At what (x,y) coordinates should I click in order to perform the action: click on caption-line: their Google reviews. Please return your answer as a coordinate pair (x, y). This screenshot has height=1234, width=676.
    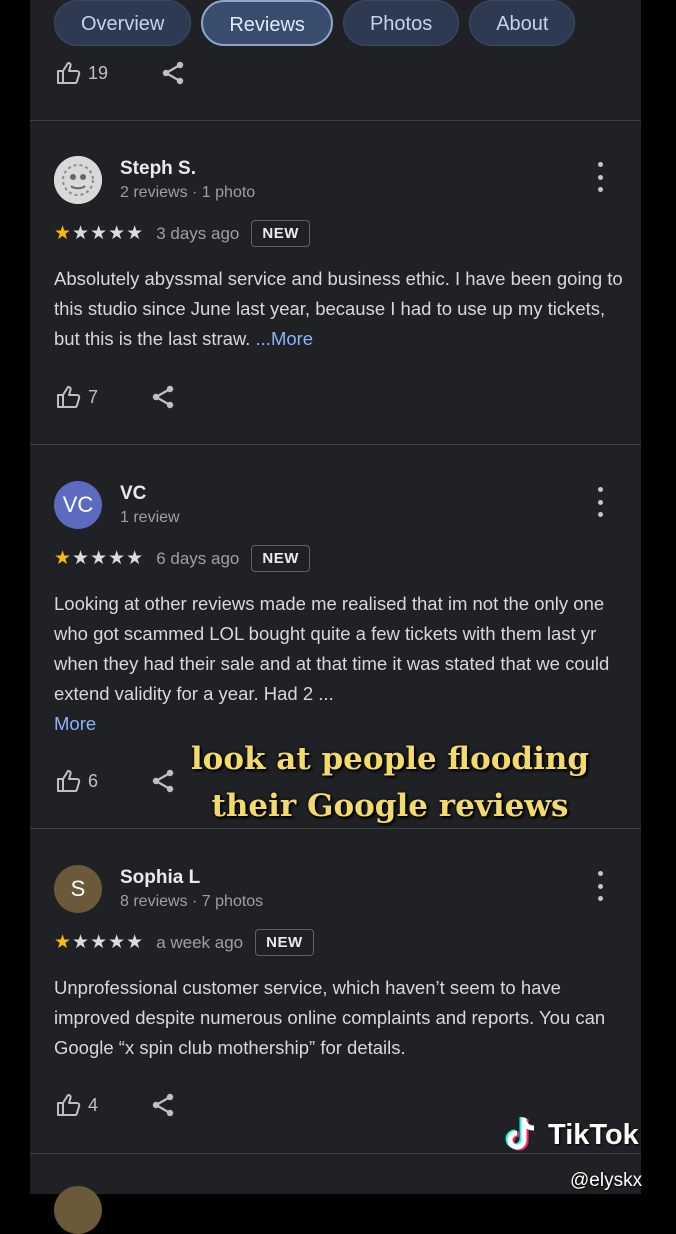
    Looking at the image, I should click on (390, 806).